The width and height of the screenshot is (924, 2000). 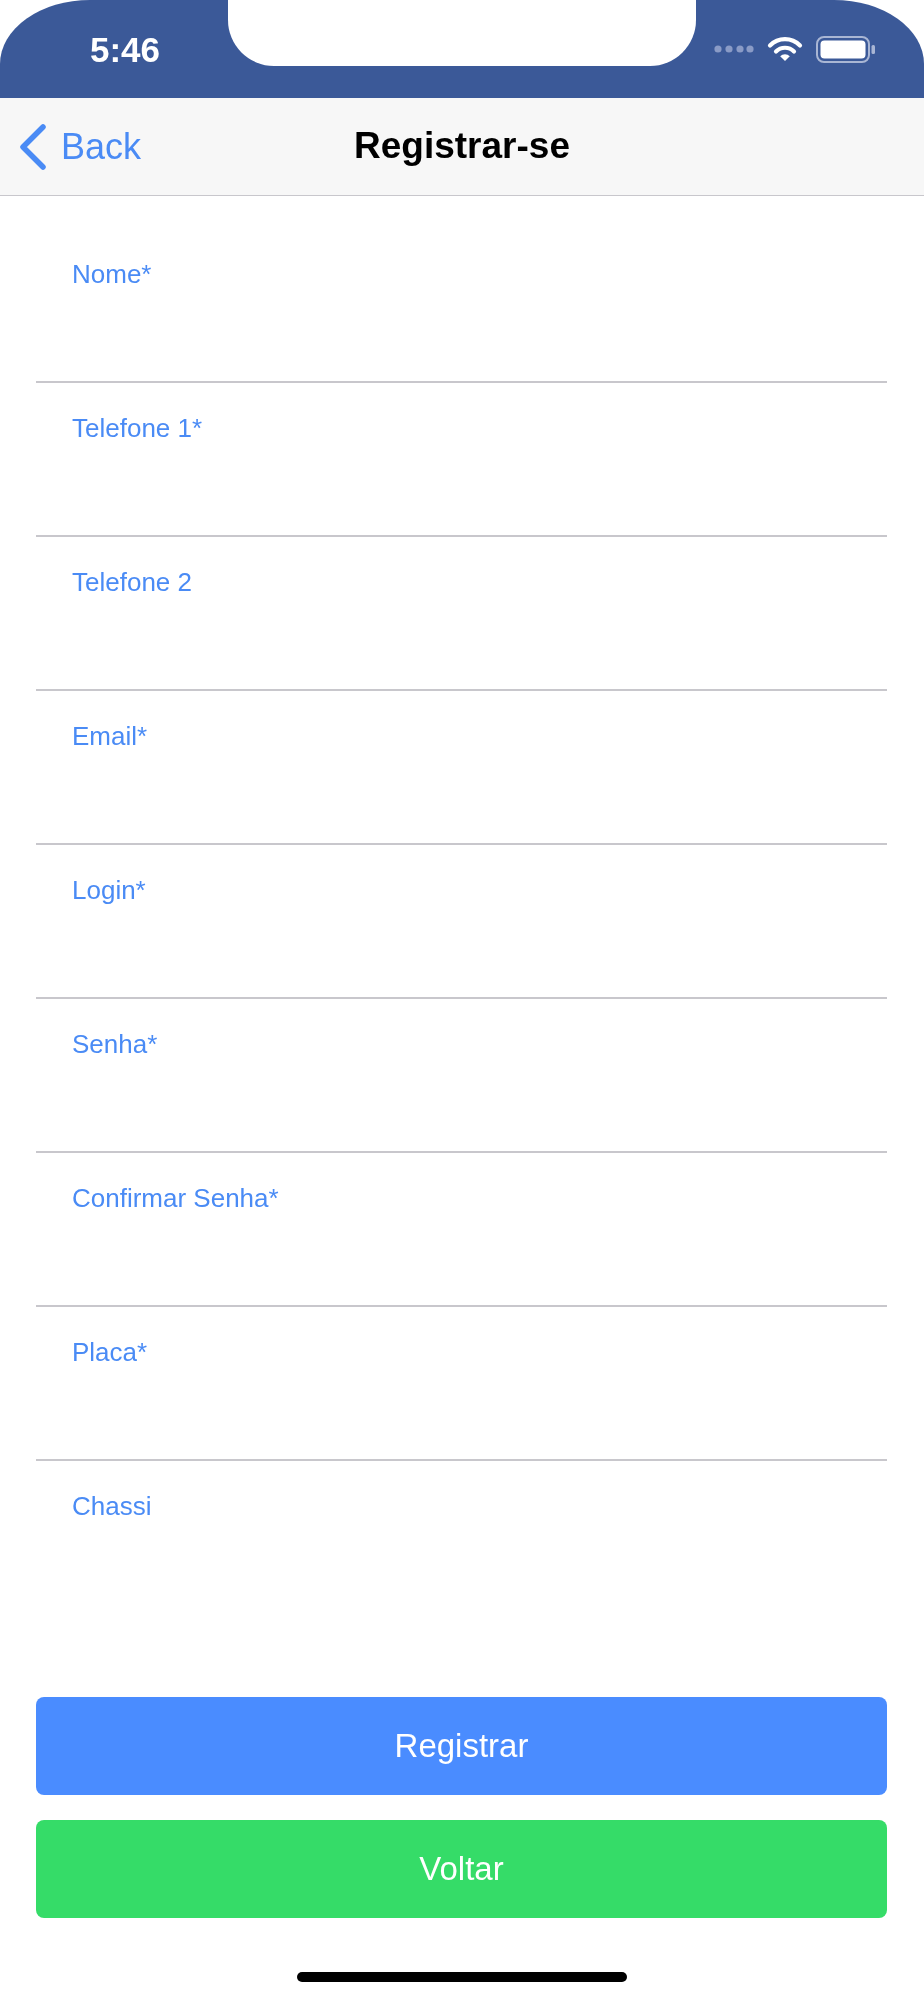 What do you see at coordinates (461, 1746) in the screenshot?
I see `register-button: Registrar` at bounding box center [461, 1746].